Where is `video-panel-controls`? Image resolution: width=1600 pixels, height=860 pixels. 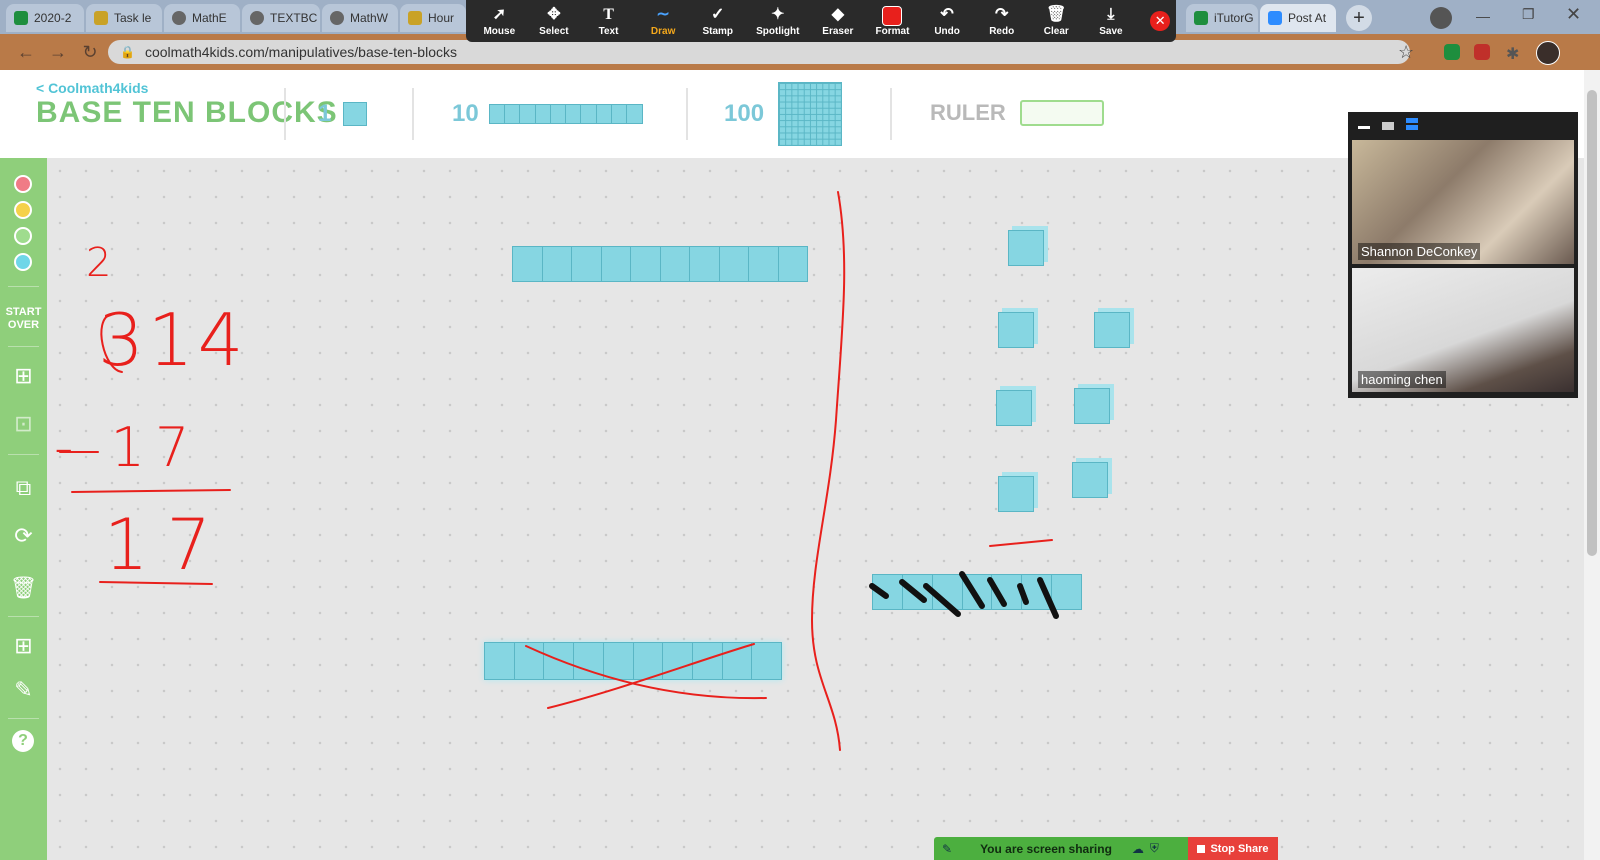
video-panel-controls is located at coordinates (1388, 124).